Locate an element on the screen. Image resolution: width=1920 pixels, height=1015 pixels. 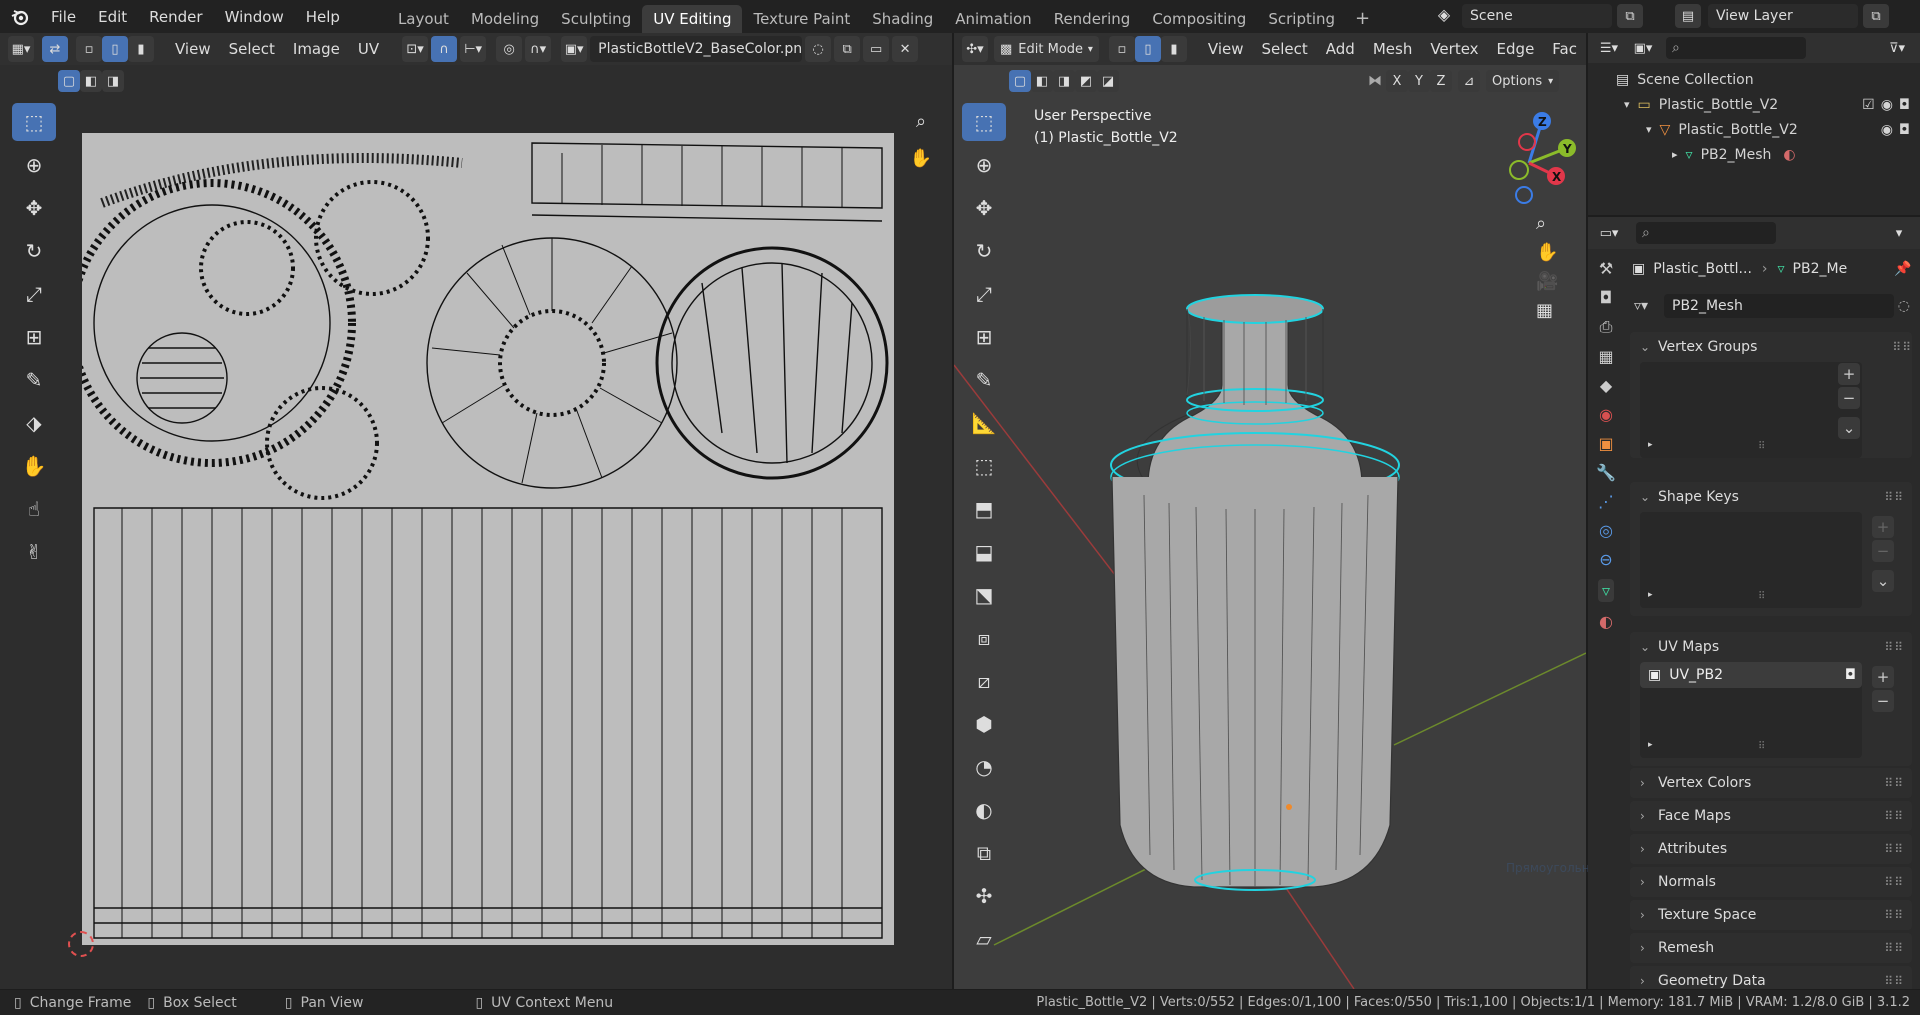
properties-type-icon: ▭▾ is located at coordinates (1609, 233).